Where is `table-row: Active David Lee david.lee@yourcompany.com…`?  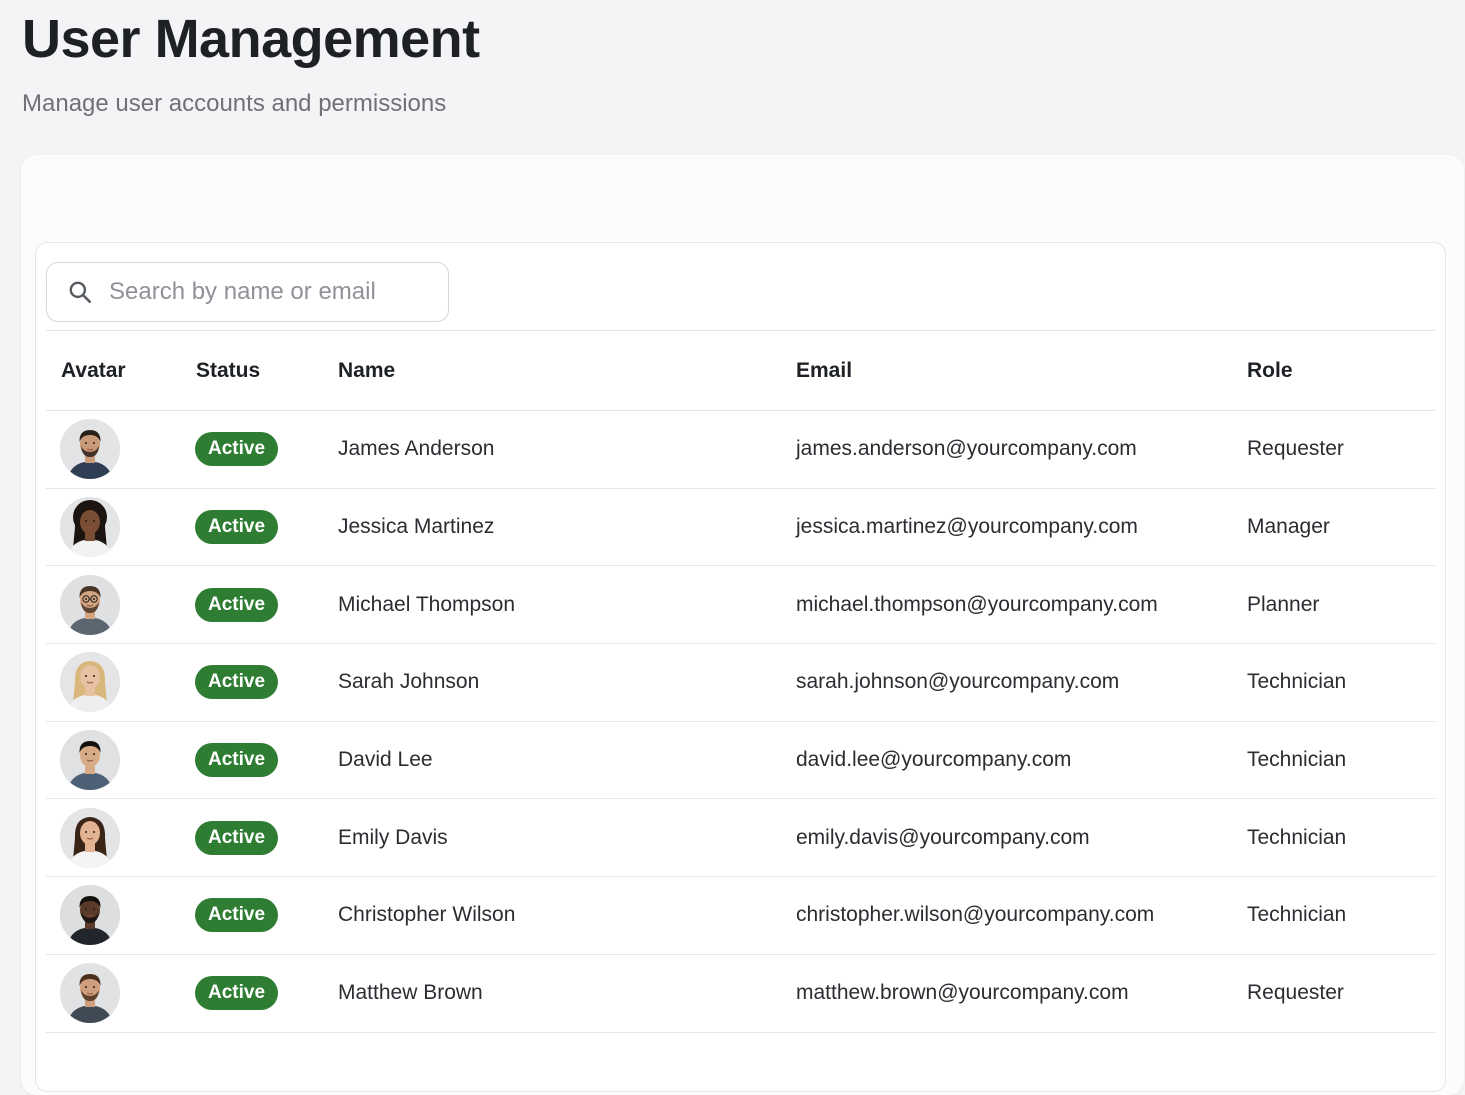 table-row: Active David Lee david.lee@yourcompany.com… is located at coordinates (740, 761).